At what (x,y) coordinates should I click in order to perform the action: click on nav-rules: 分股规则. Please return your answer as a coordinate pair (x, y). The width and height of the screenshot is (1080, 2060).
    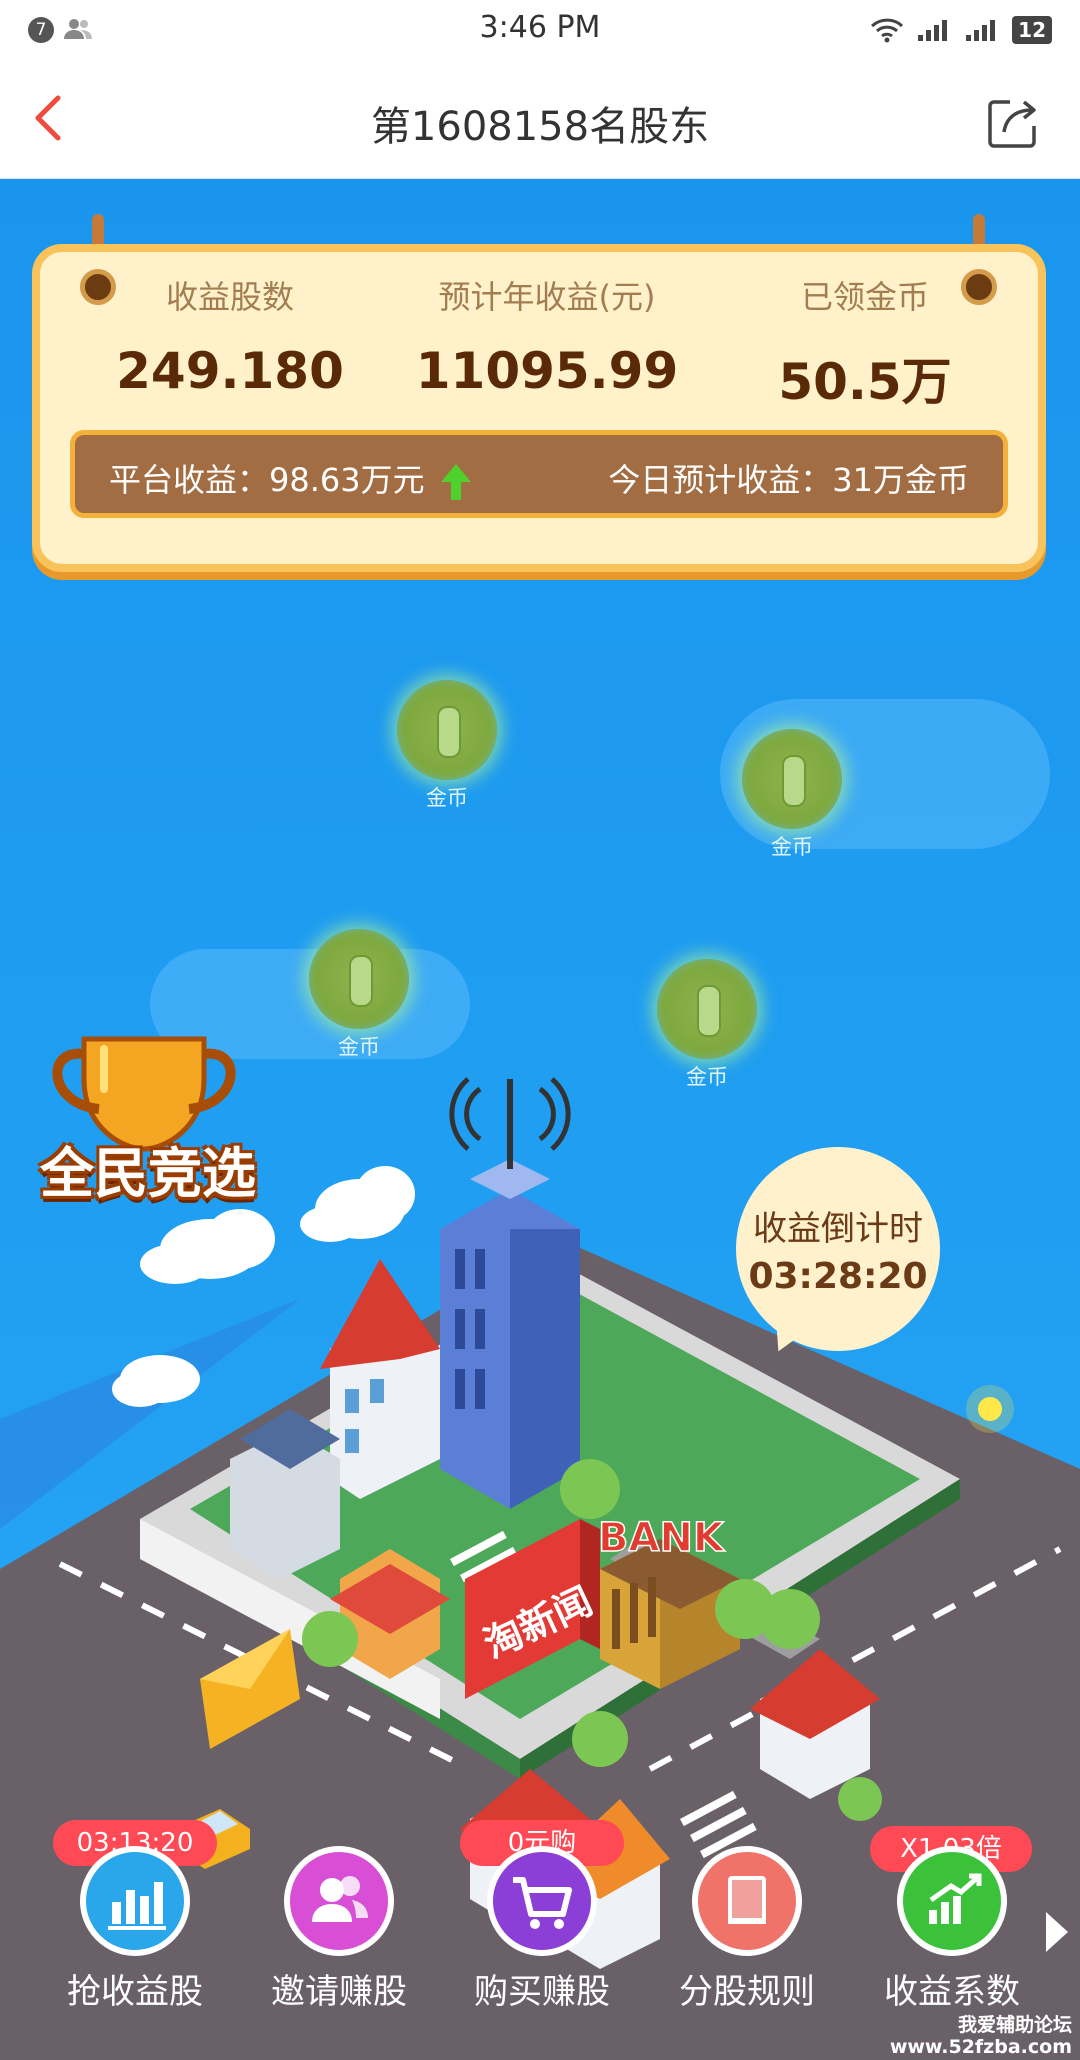
    Looking at the image, I should click on (747, 1929).